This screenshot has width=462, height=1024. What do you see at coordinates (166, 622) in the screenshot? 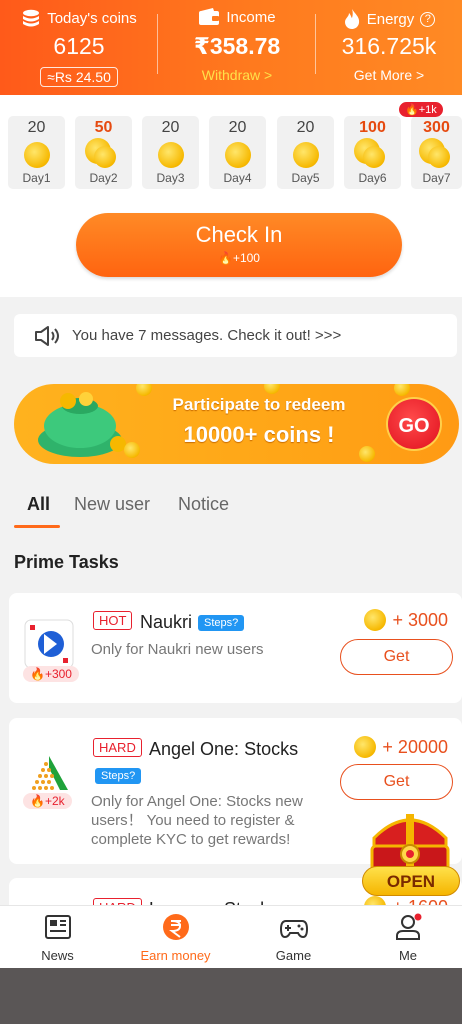
I see `task-name: Naukri` at bounding box center [166, 622].